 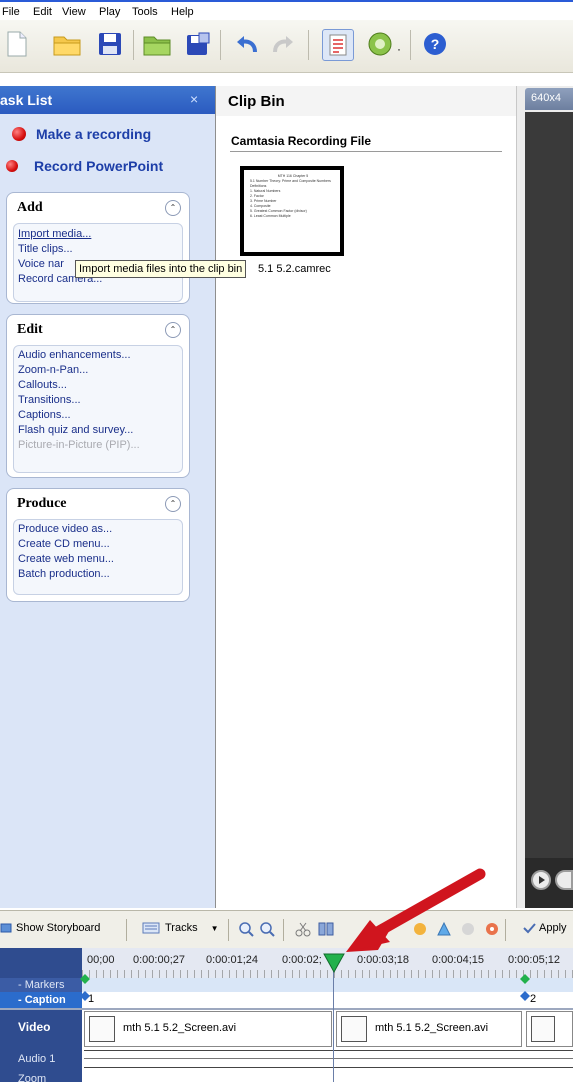 I want to click on menu-bar: File Edit View Play Tools Help, so click(x=286, y=10).